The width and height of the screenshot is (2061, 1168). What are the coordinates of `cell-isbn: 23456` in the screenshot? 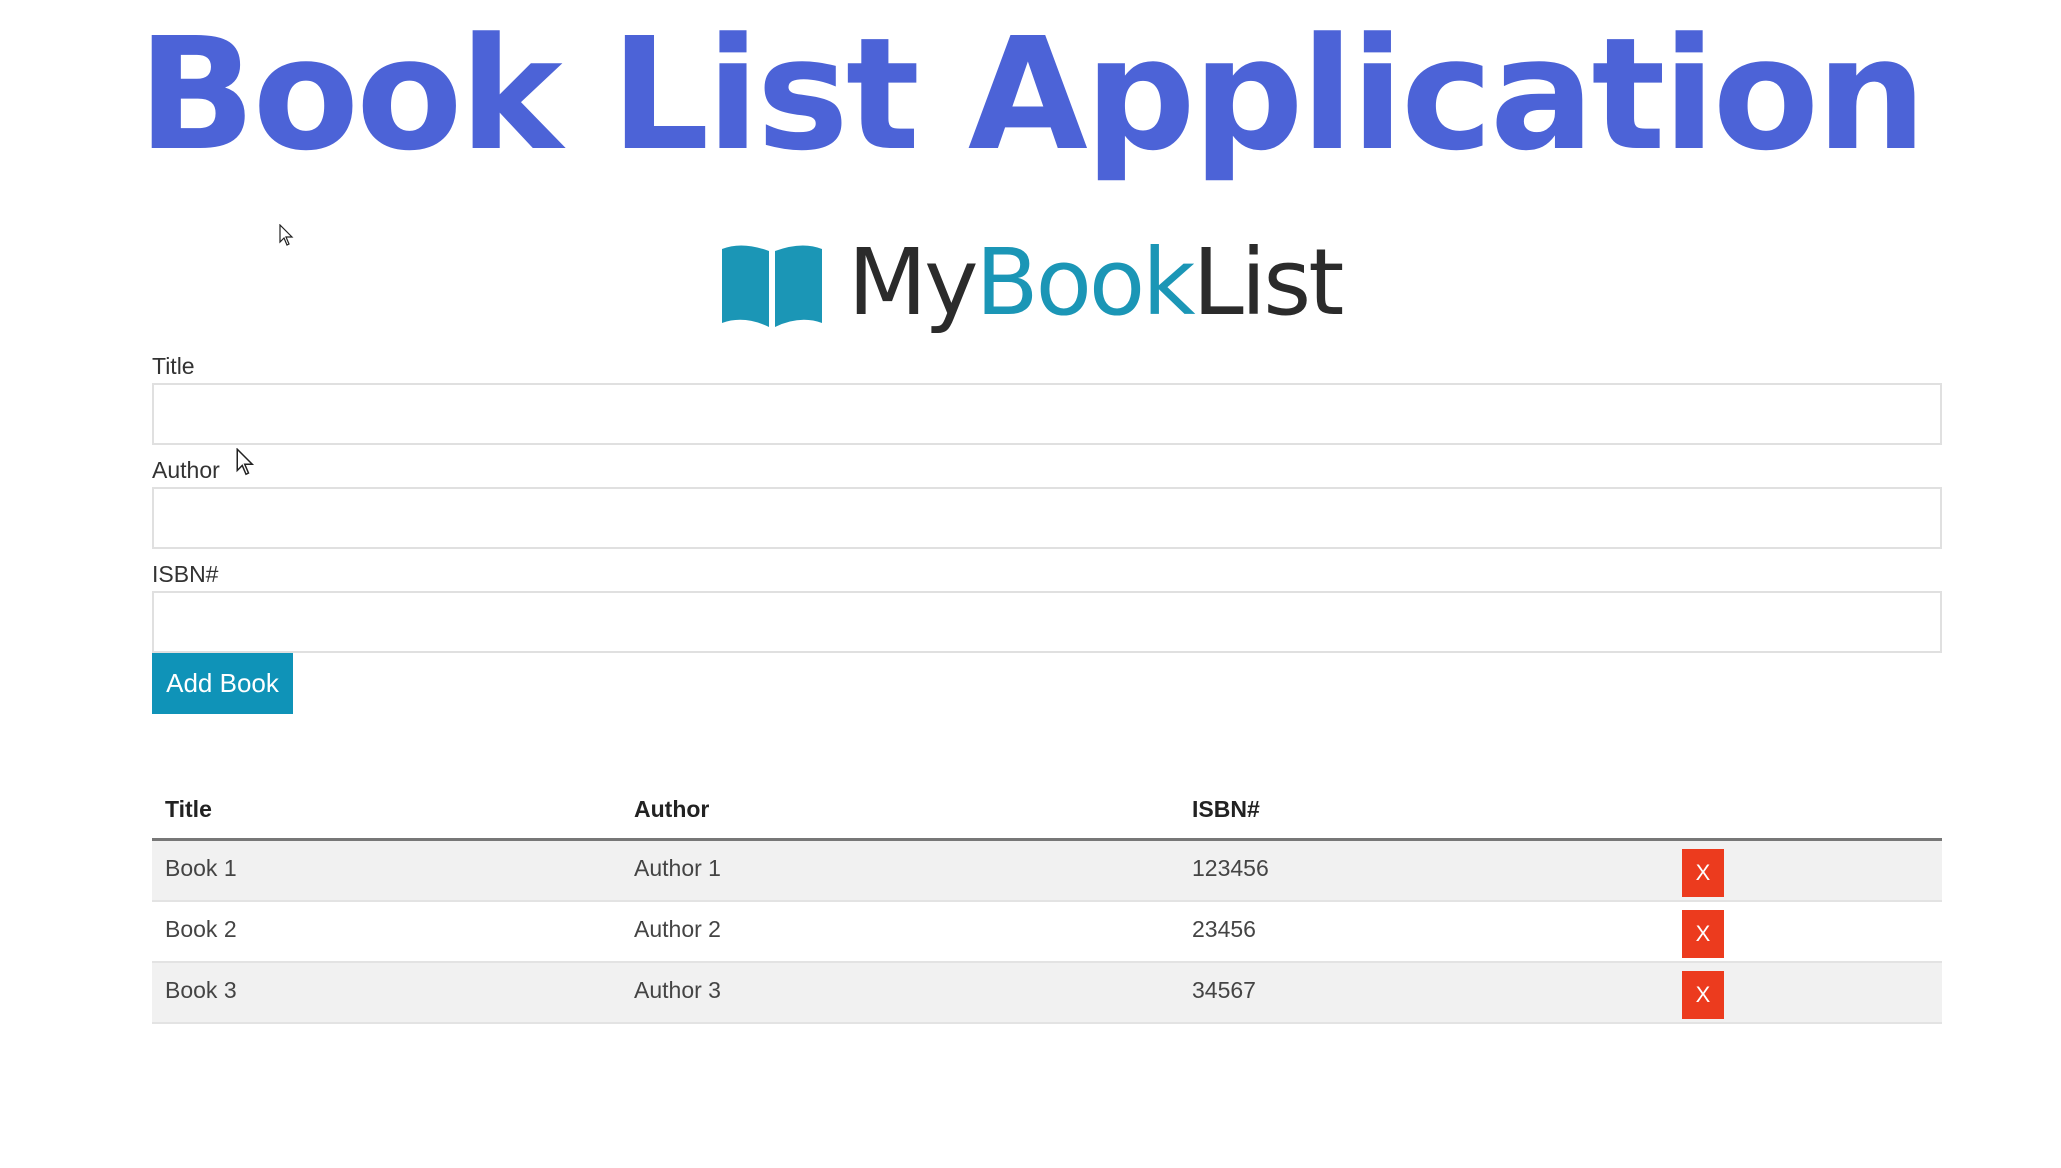 It's located at (1424, 931).